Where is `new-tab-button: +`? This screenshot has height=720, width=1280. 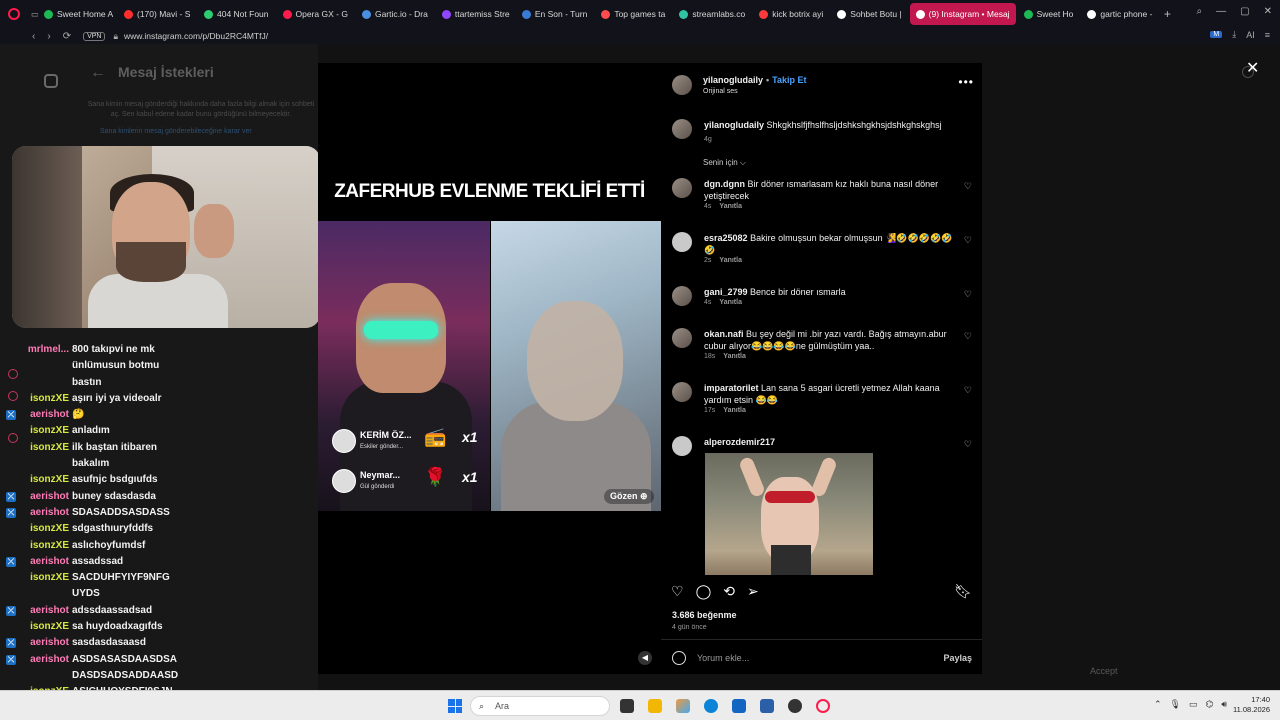 new-tab-button: + is located at coordinates (1167, 14).